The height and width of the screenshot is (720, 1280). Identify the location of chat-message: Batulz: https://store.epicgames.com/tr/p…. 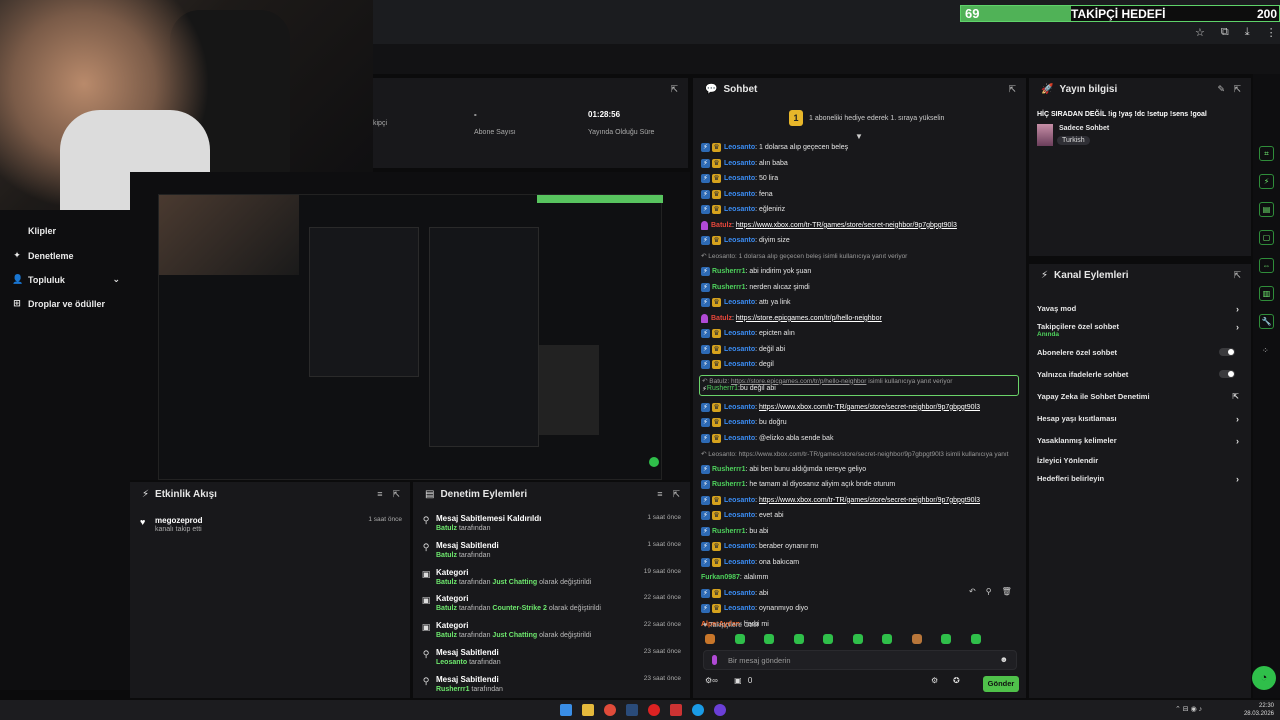
(860, 319).